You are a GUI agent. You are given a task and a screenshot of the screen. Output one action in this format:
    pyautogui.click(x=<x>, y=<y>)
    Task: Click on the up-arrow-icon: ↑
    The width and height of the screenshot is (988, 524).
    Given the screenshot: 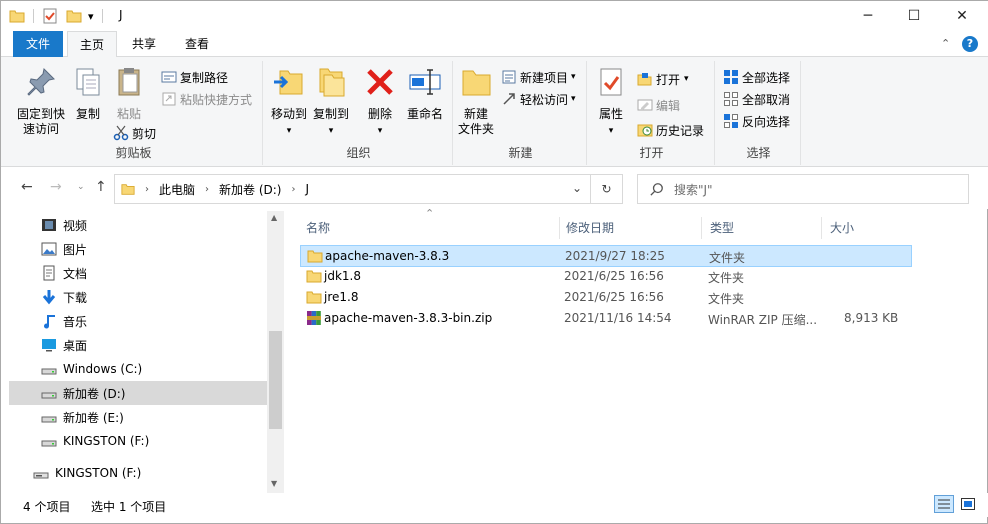 What is the action you would take?
    pyautogui.click(x=101, y=187)
    